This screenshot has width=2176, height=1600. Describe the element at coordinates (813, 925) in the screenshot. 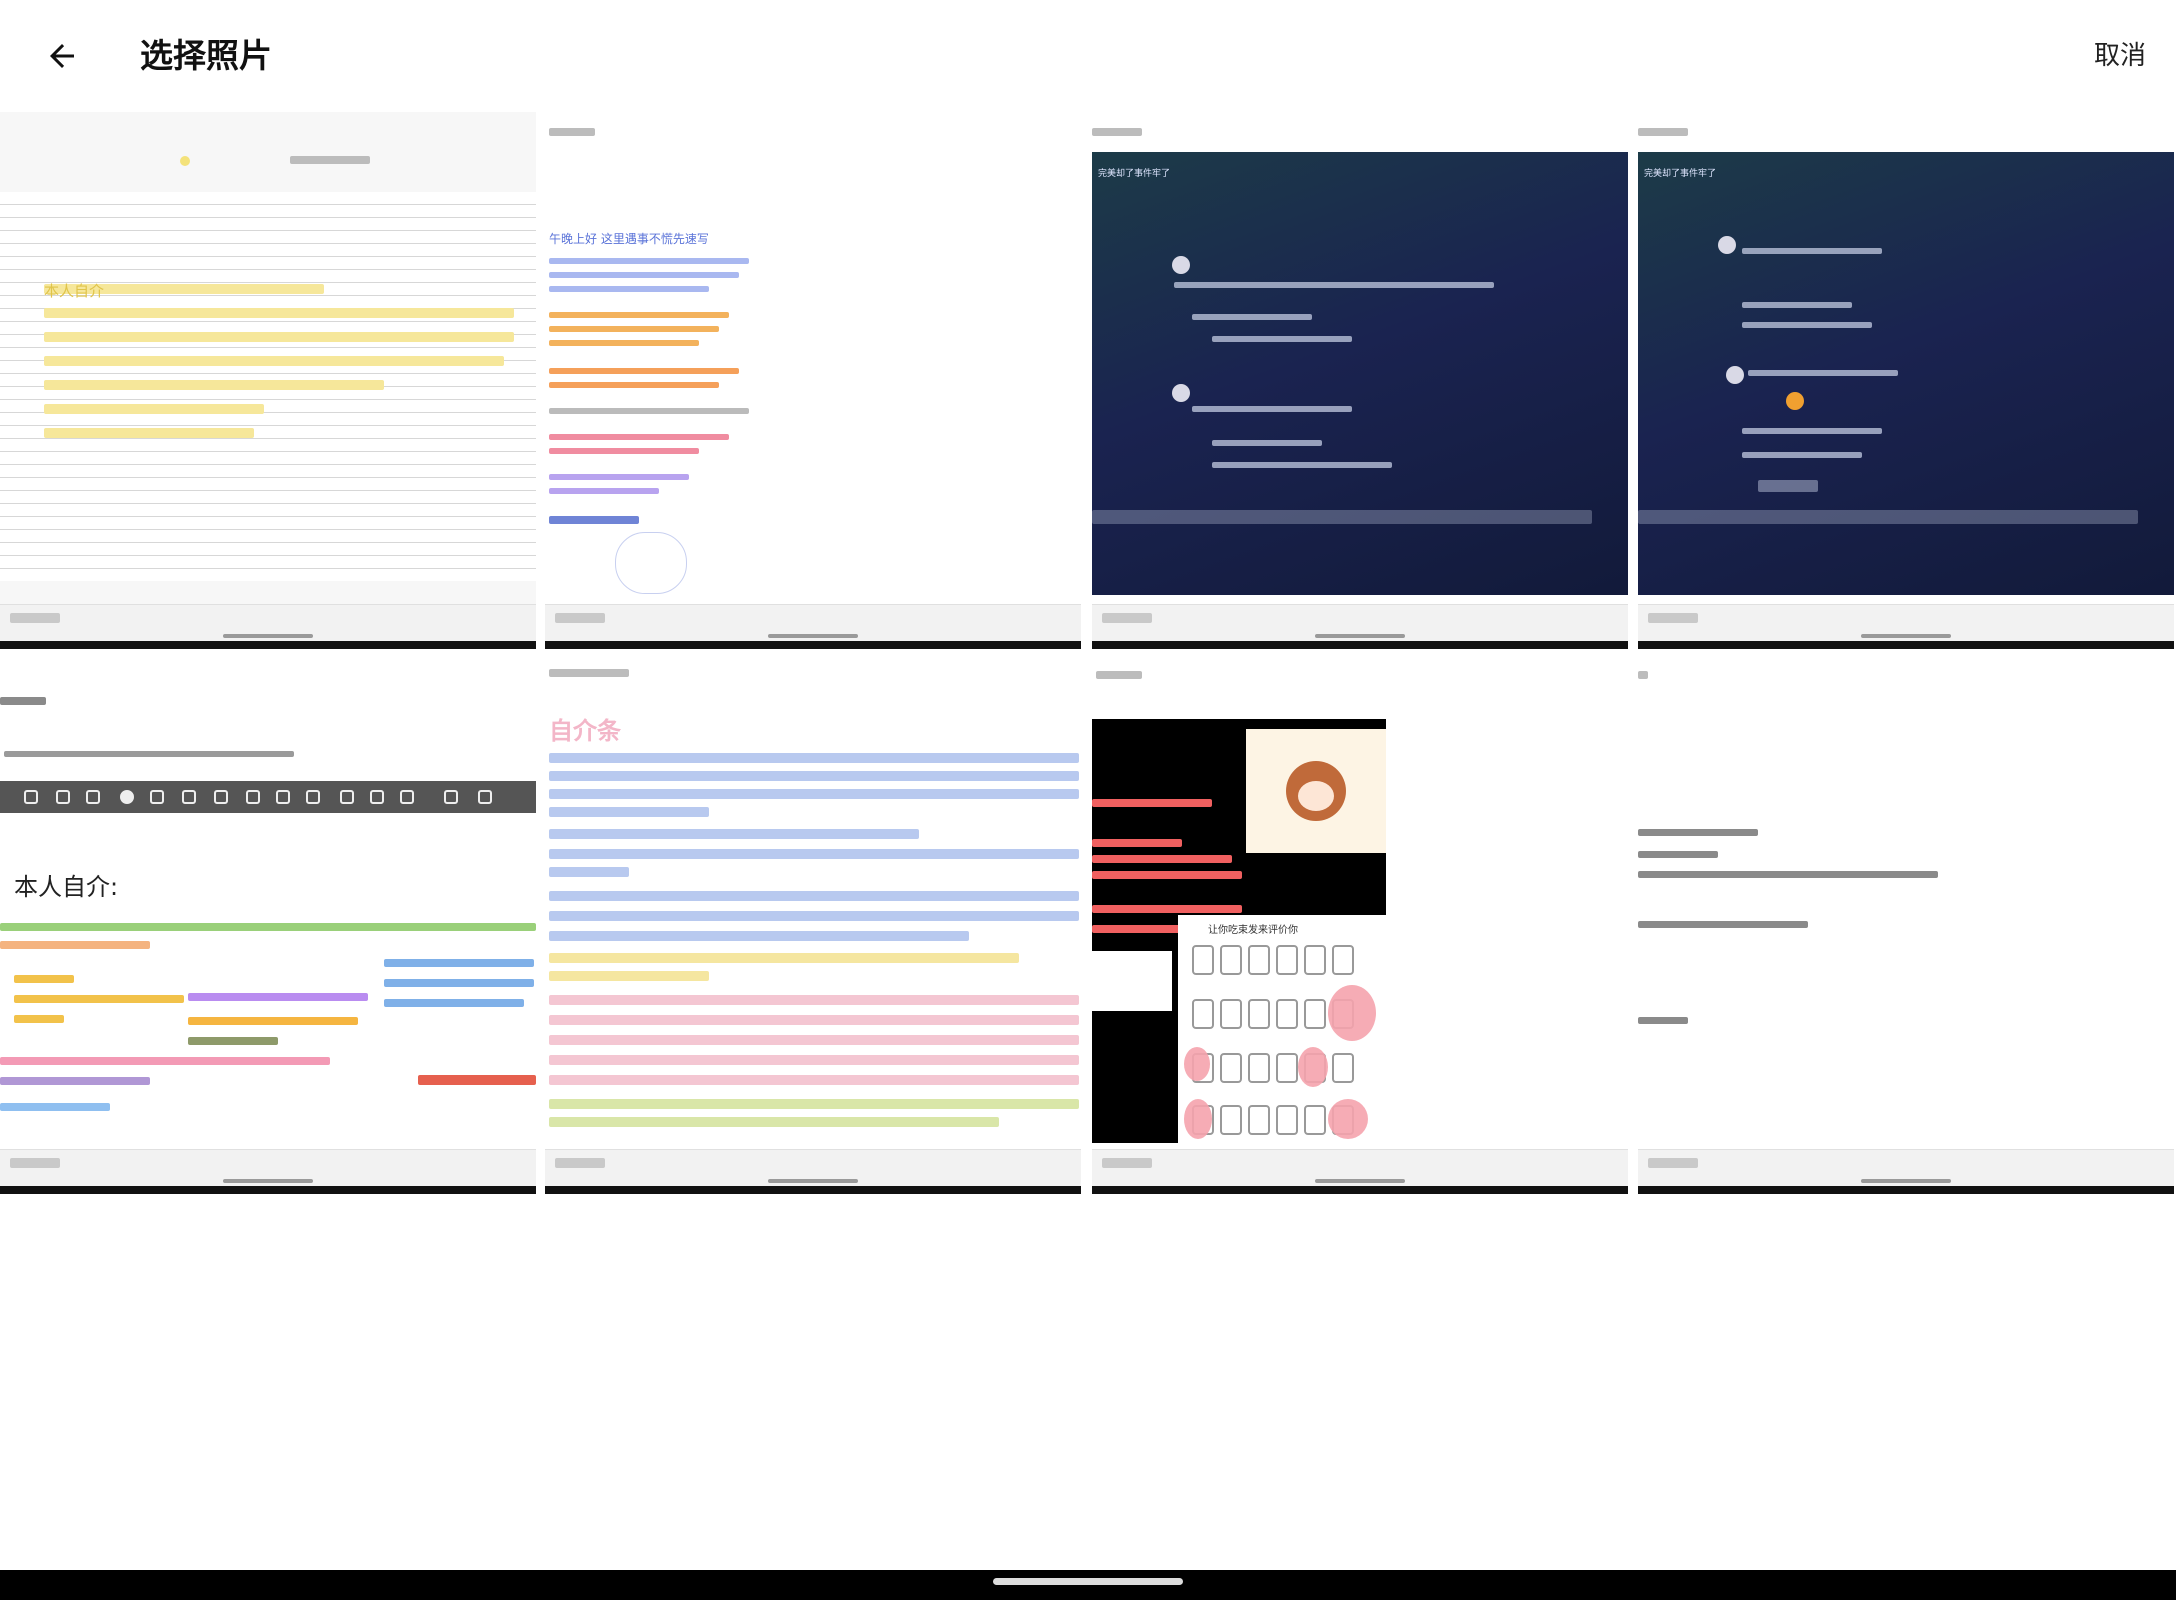

I see `photo-thumbnail: 自介条` at that location.